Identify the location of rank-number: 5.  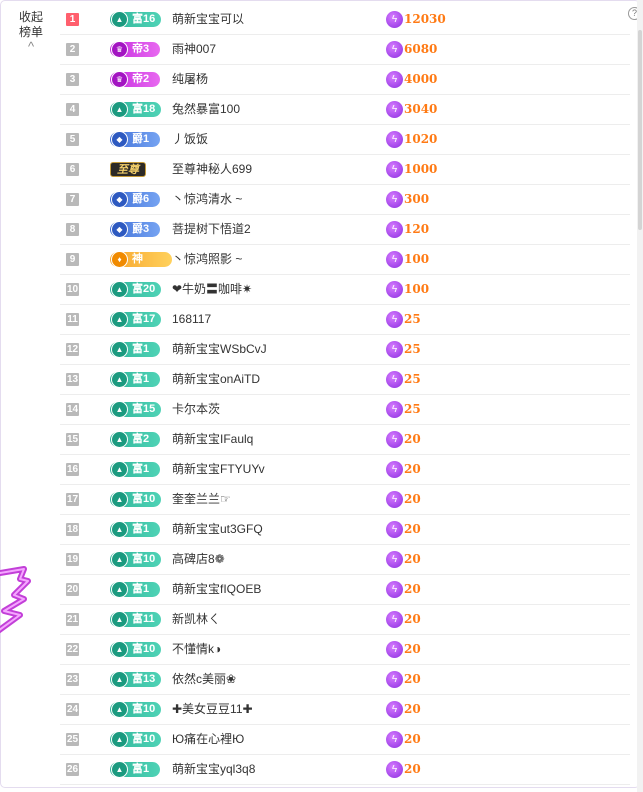
(72, 139).